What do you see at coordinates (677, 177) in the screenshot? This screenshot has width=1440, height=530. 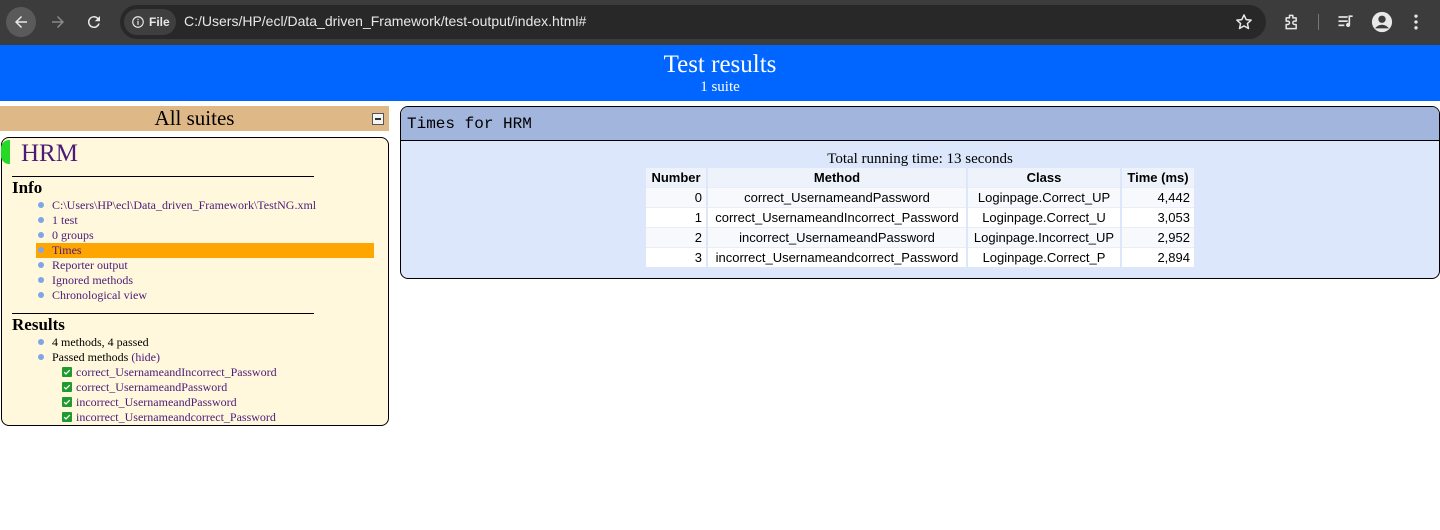 I see `column-header-number: Number` at bounding box center [677, 177].